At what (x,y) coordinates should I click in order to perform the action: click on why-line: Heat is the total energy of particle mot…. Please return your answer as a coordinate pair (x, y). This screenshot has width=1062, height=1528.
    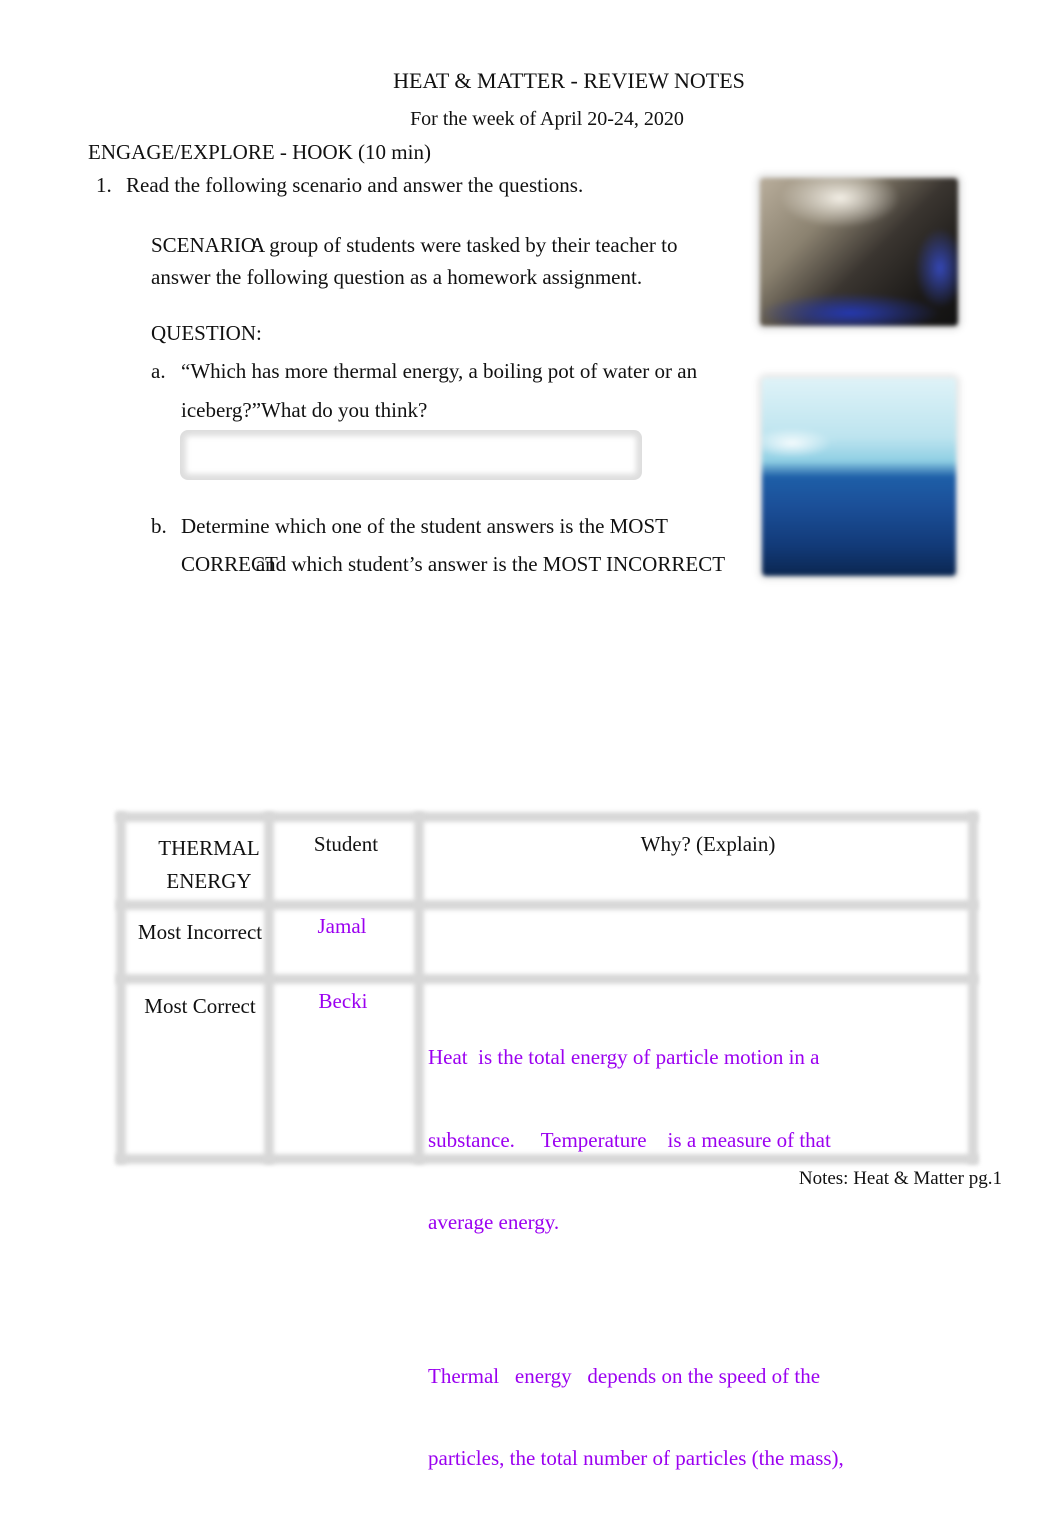
    Looking at the image, I should click on (624, 1057).